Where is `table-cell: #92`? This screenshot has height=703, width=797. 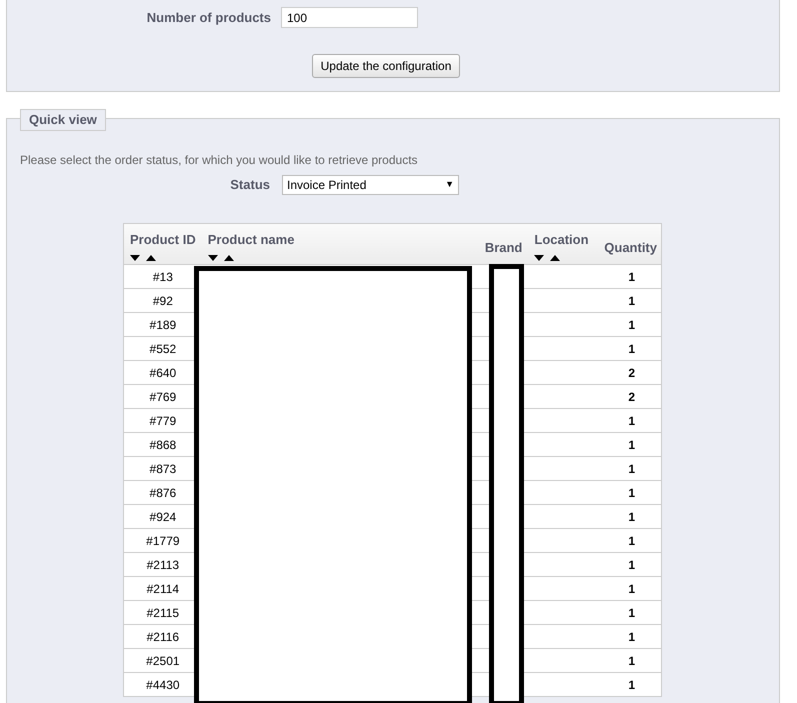 table-cell: #92 is located at coordinates (162, 301).